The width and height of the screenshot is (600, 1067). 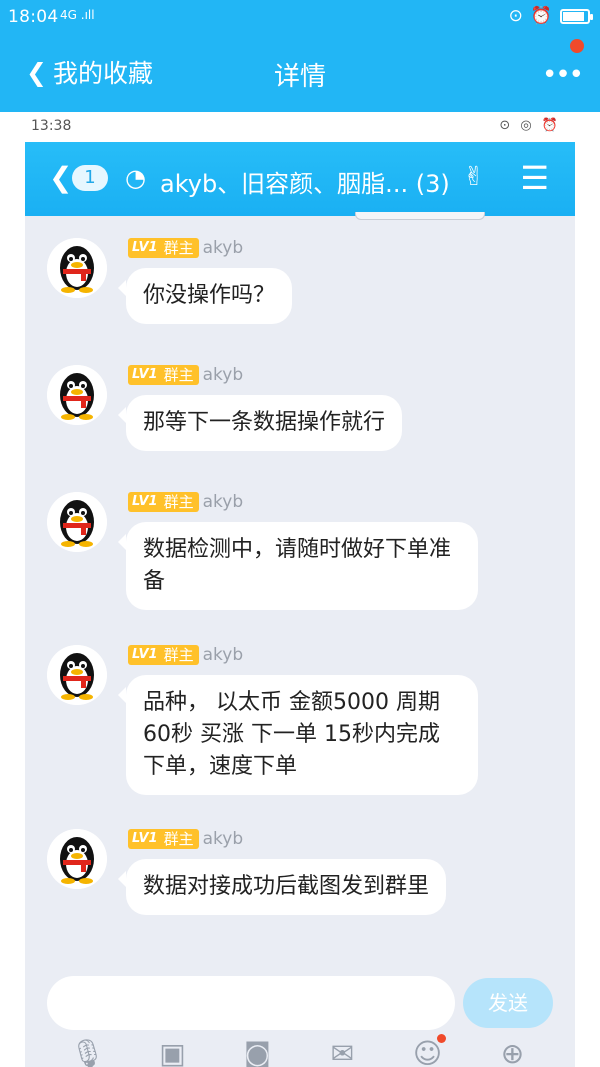 What do you see at coordinates (90, 178) in the screenshot?
I see `unread-badge: 1` at bounding box center [90, 178].